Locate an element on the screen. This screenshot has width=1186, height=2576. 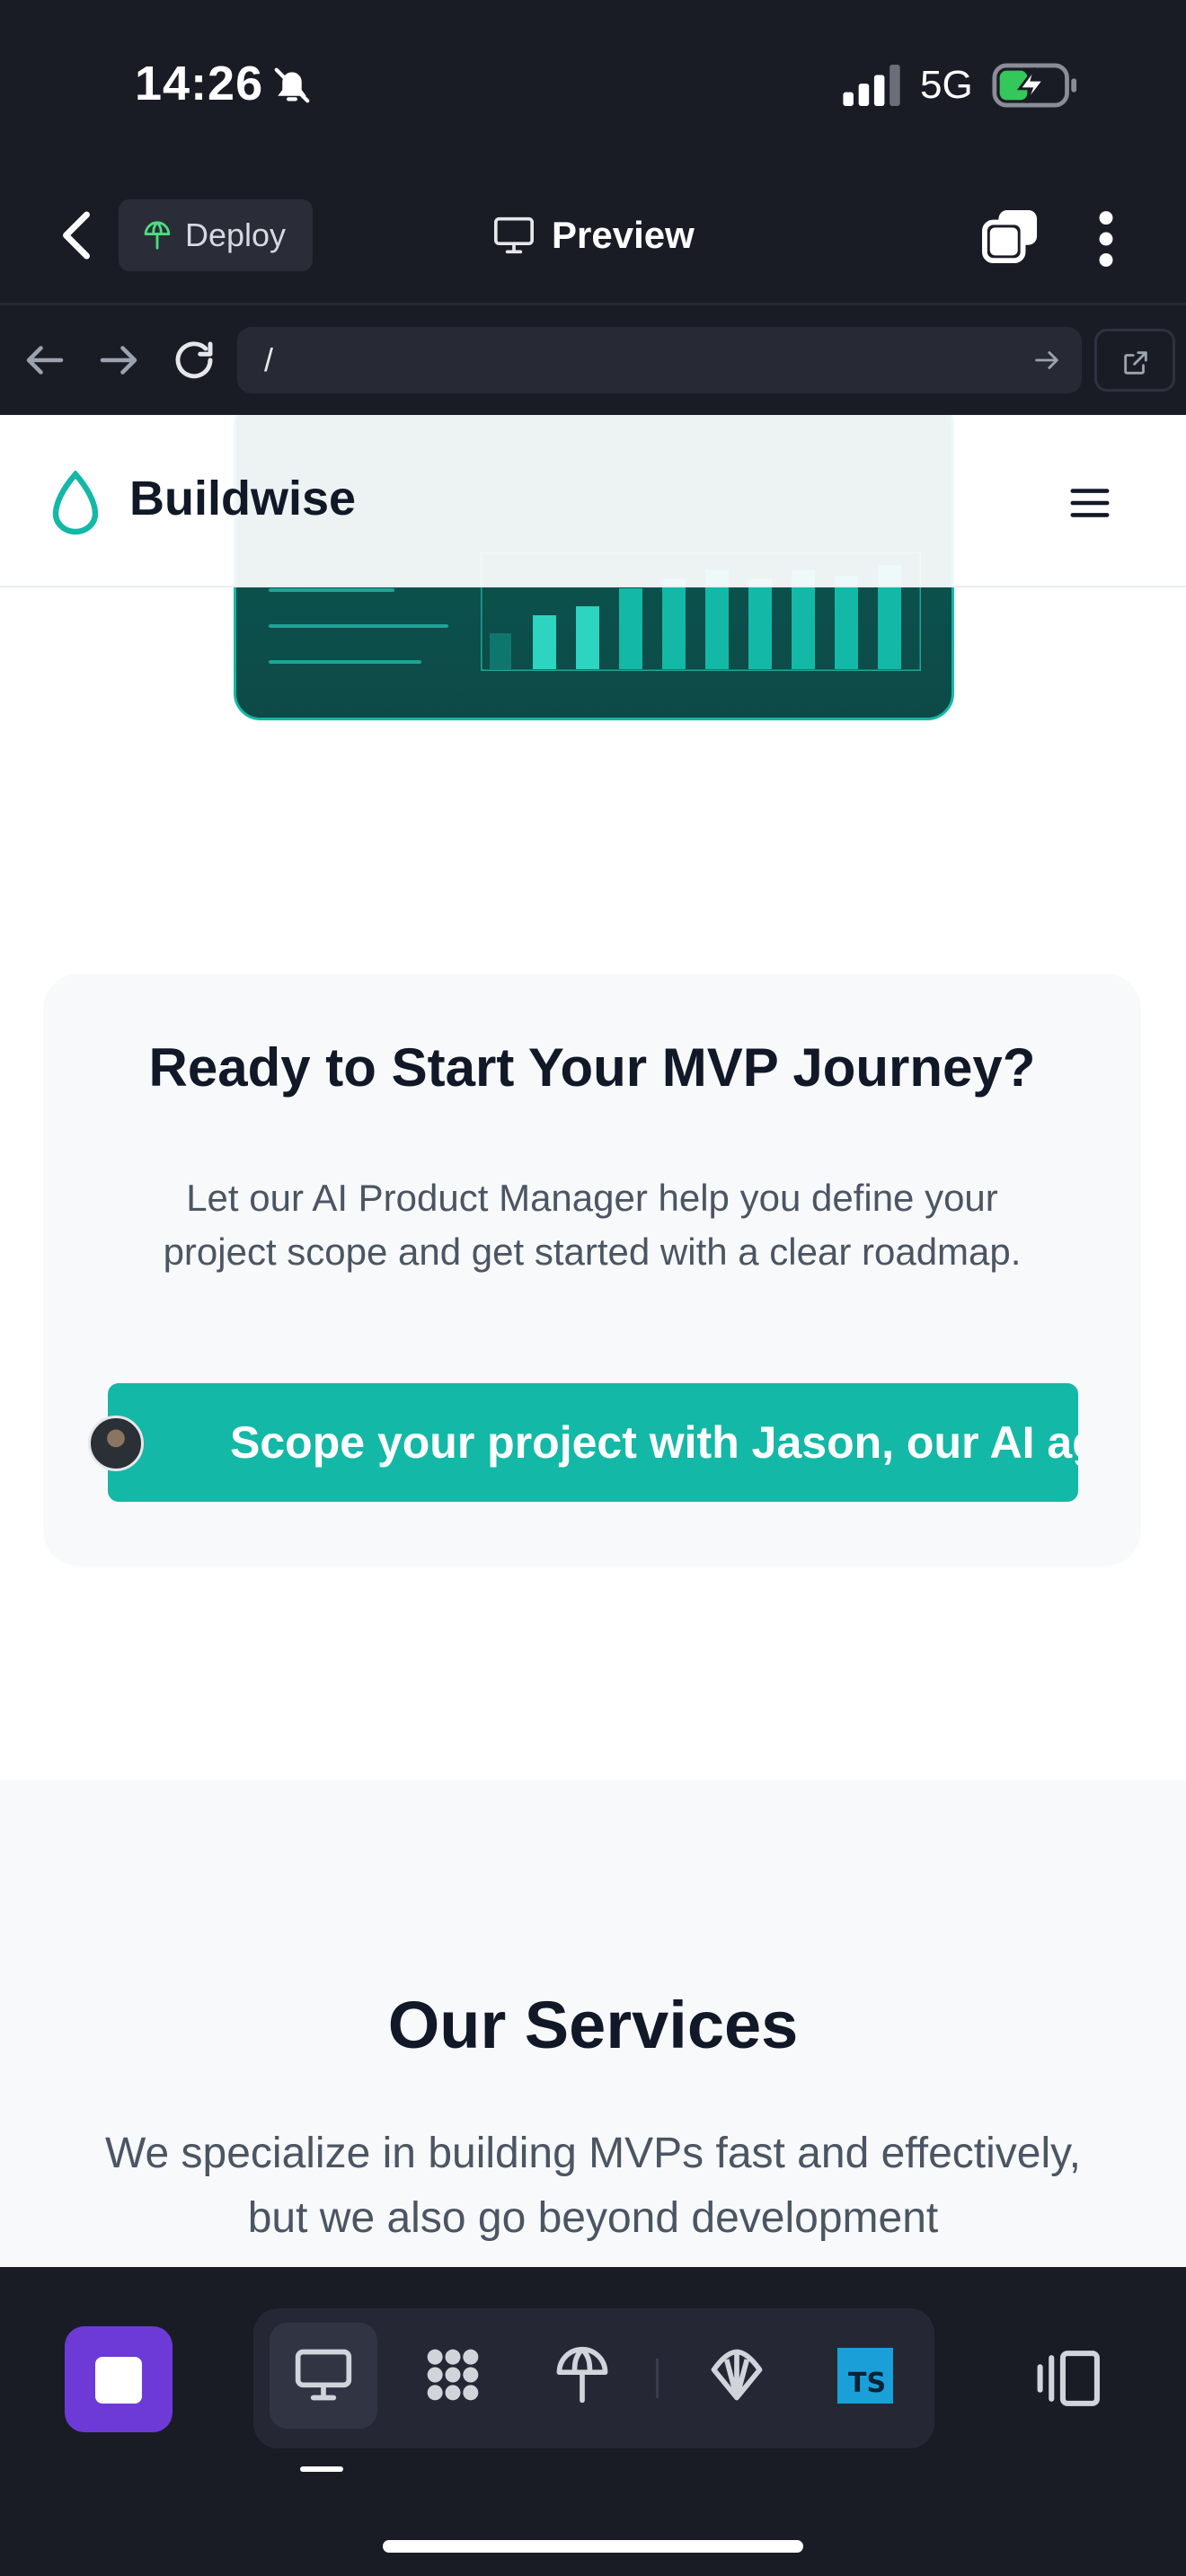
network-label: 5G is located at coordinates (946, 85).